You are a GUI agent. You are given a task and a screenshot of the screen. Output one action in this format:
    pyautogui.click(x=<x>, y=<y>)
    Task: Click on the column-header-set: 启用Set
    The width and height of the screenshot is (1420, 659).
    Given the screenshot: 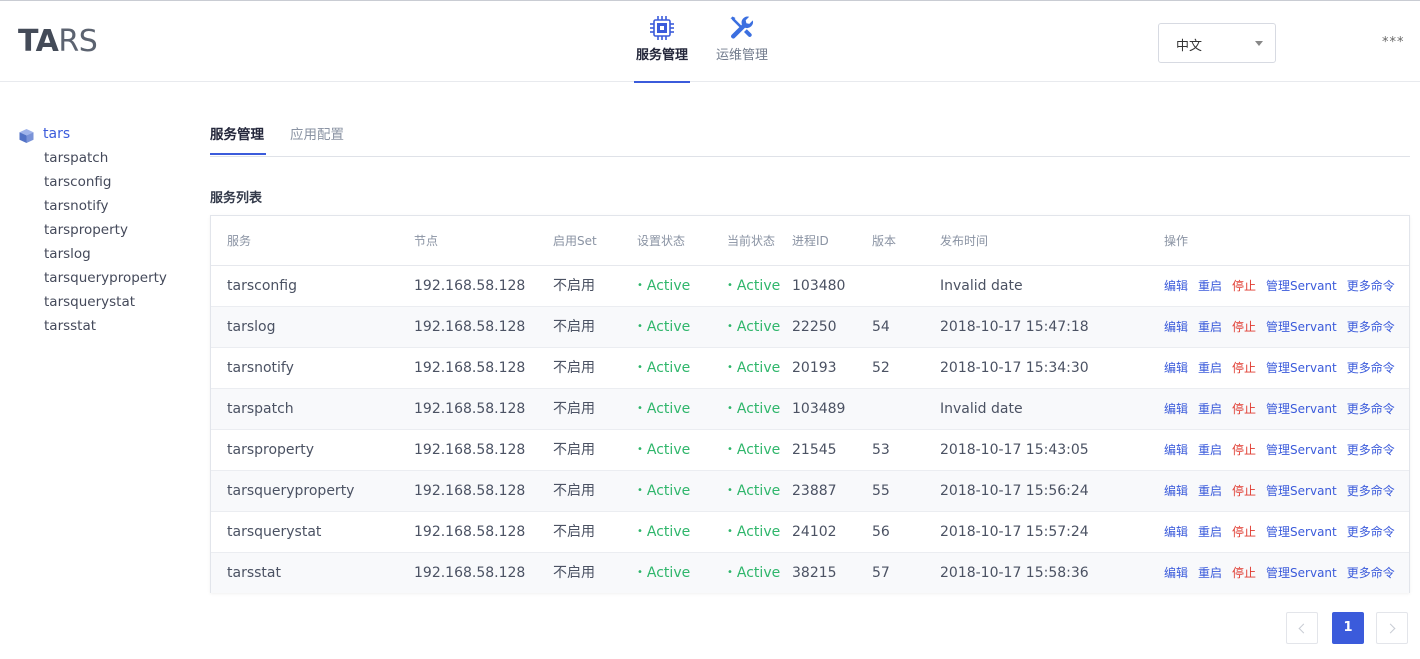 What is the action you would take?
    pyautogui.click(x=575, y=240)
    